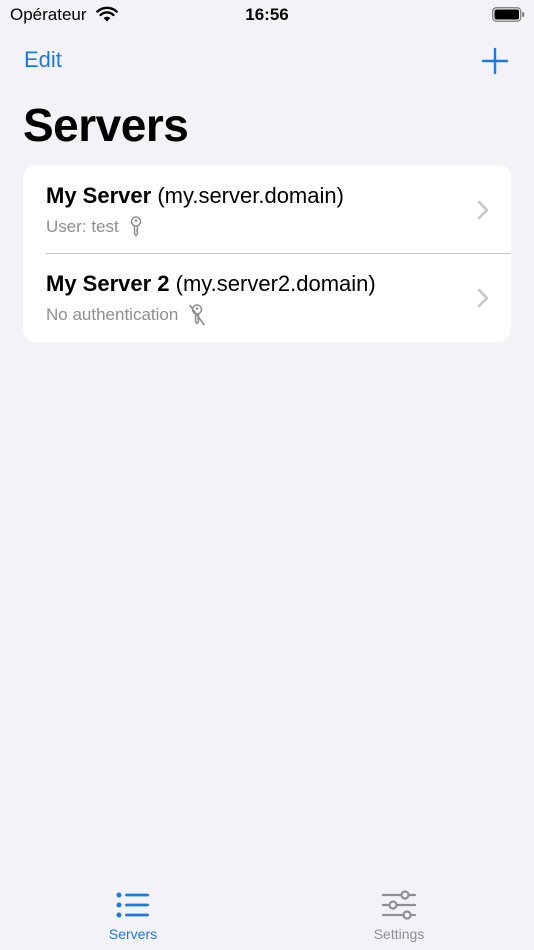 Image resolution: width=534 pixels, height=950 pixels. What do you see at coordinates (43, 60) in the screenshot?
I see `edit-button: Edit` at bounding box center [43, 60].